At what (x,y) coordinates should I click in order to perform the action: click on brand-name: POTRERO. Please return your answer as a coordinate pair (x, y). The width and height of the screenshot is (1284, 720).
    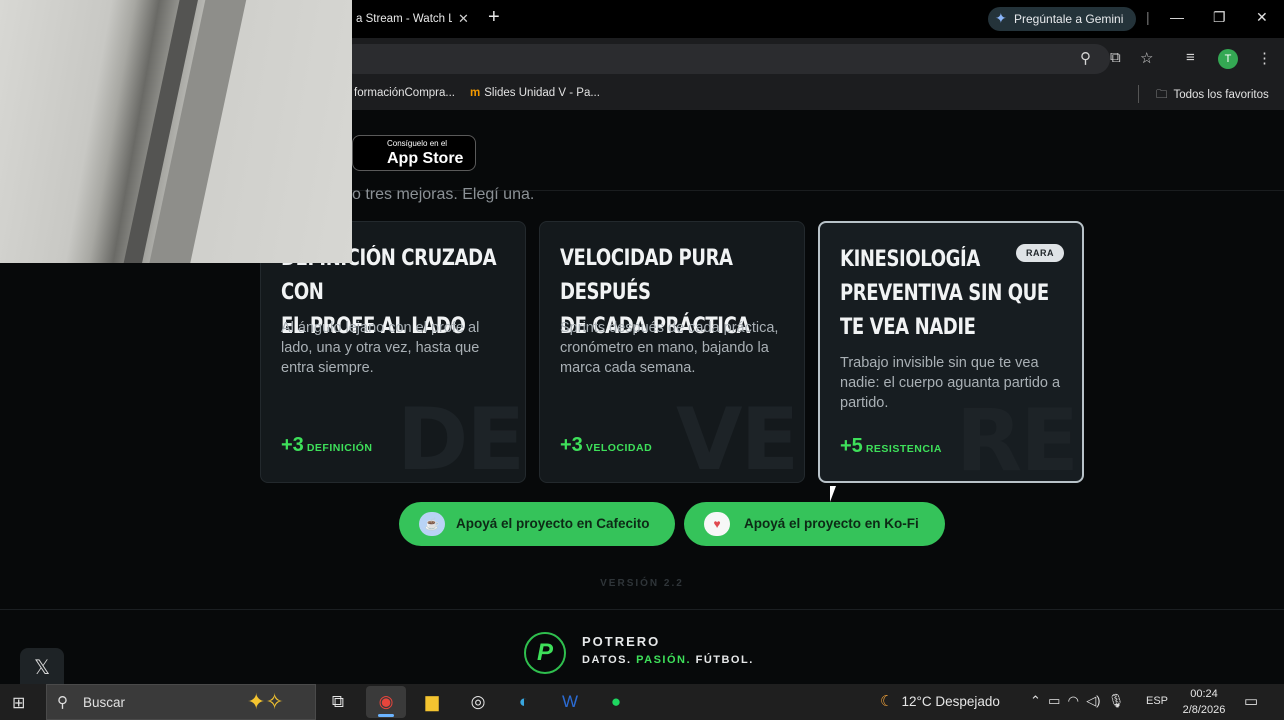
    Looking at the image, I should click on (621, 641).